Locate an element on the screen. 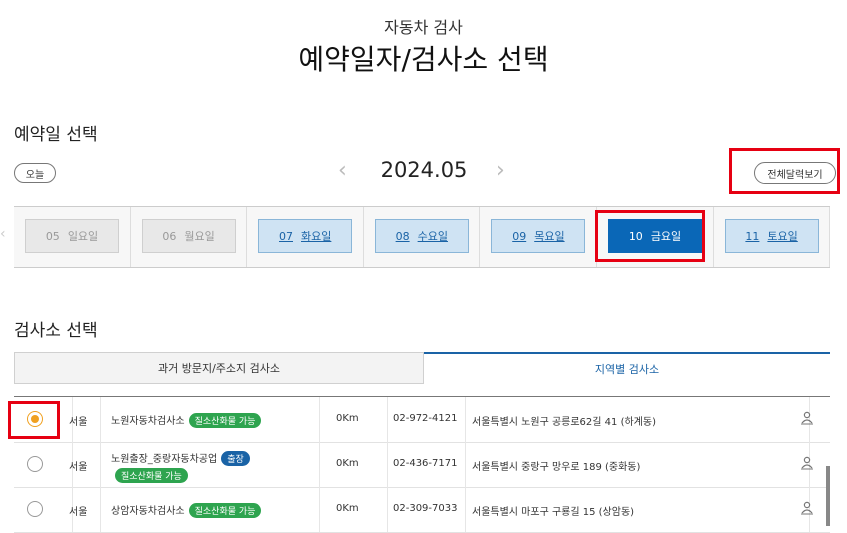 The width and height of the screenshot is (847, 533). center-tabs: 과거 방문지/주소지 검사소 지역별 검사소 is located at coordinates (422, 368).